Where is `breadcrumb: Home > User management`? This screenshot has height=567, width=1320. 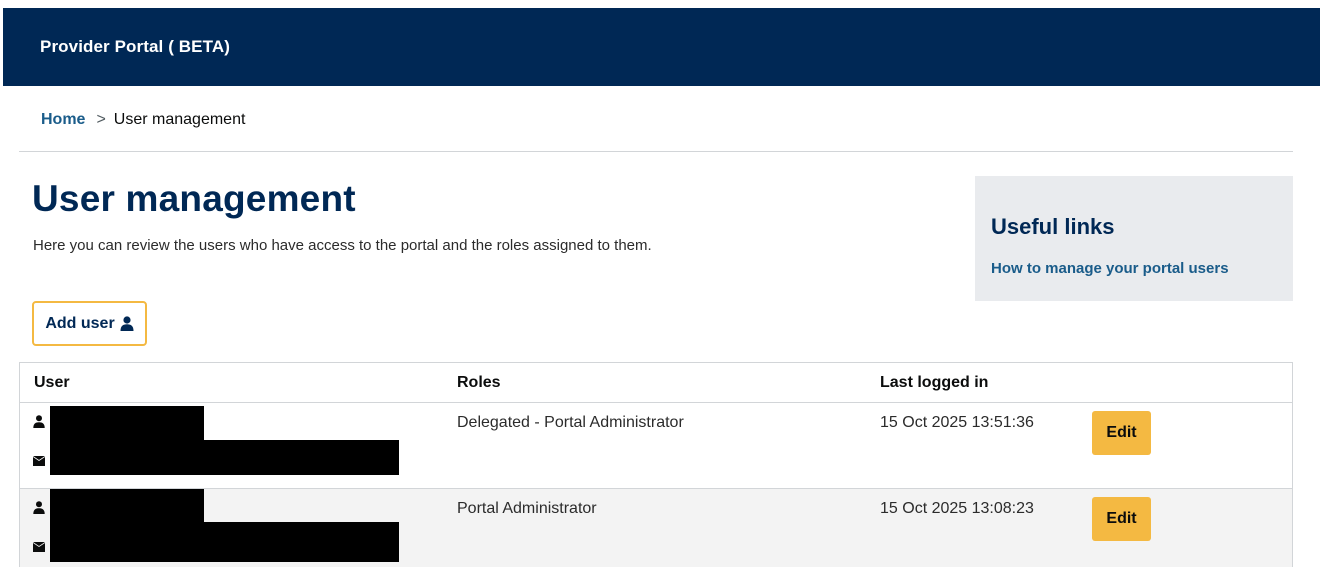 breadcrumb: Home > User management is located at coordinates (143, 120).